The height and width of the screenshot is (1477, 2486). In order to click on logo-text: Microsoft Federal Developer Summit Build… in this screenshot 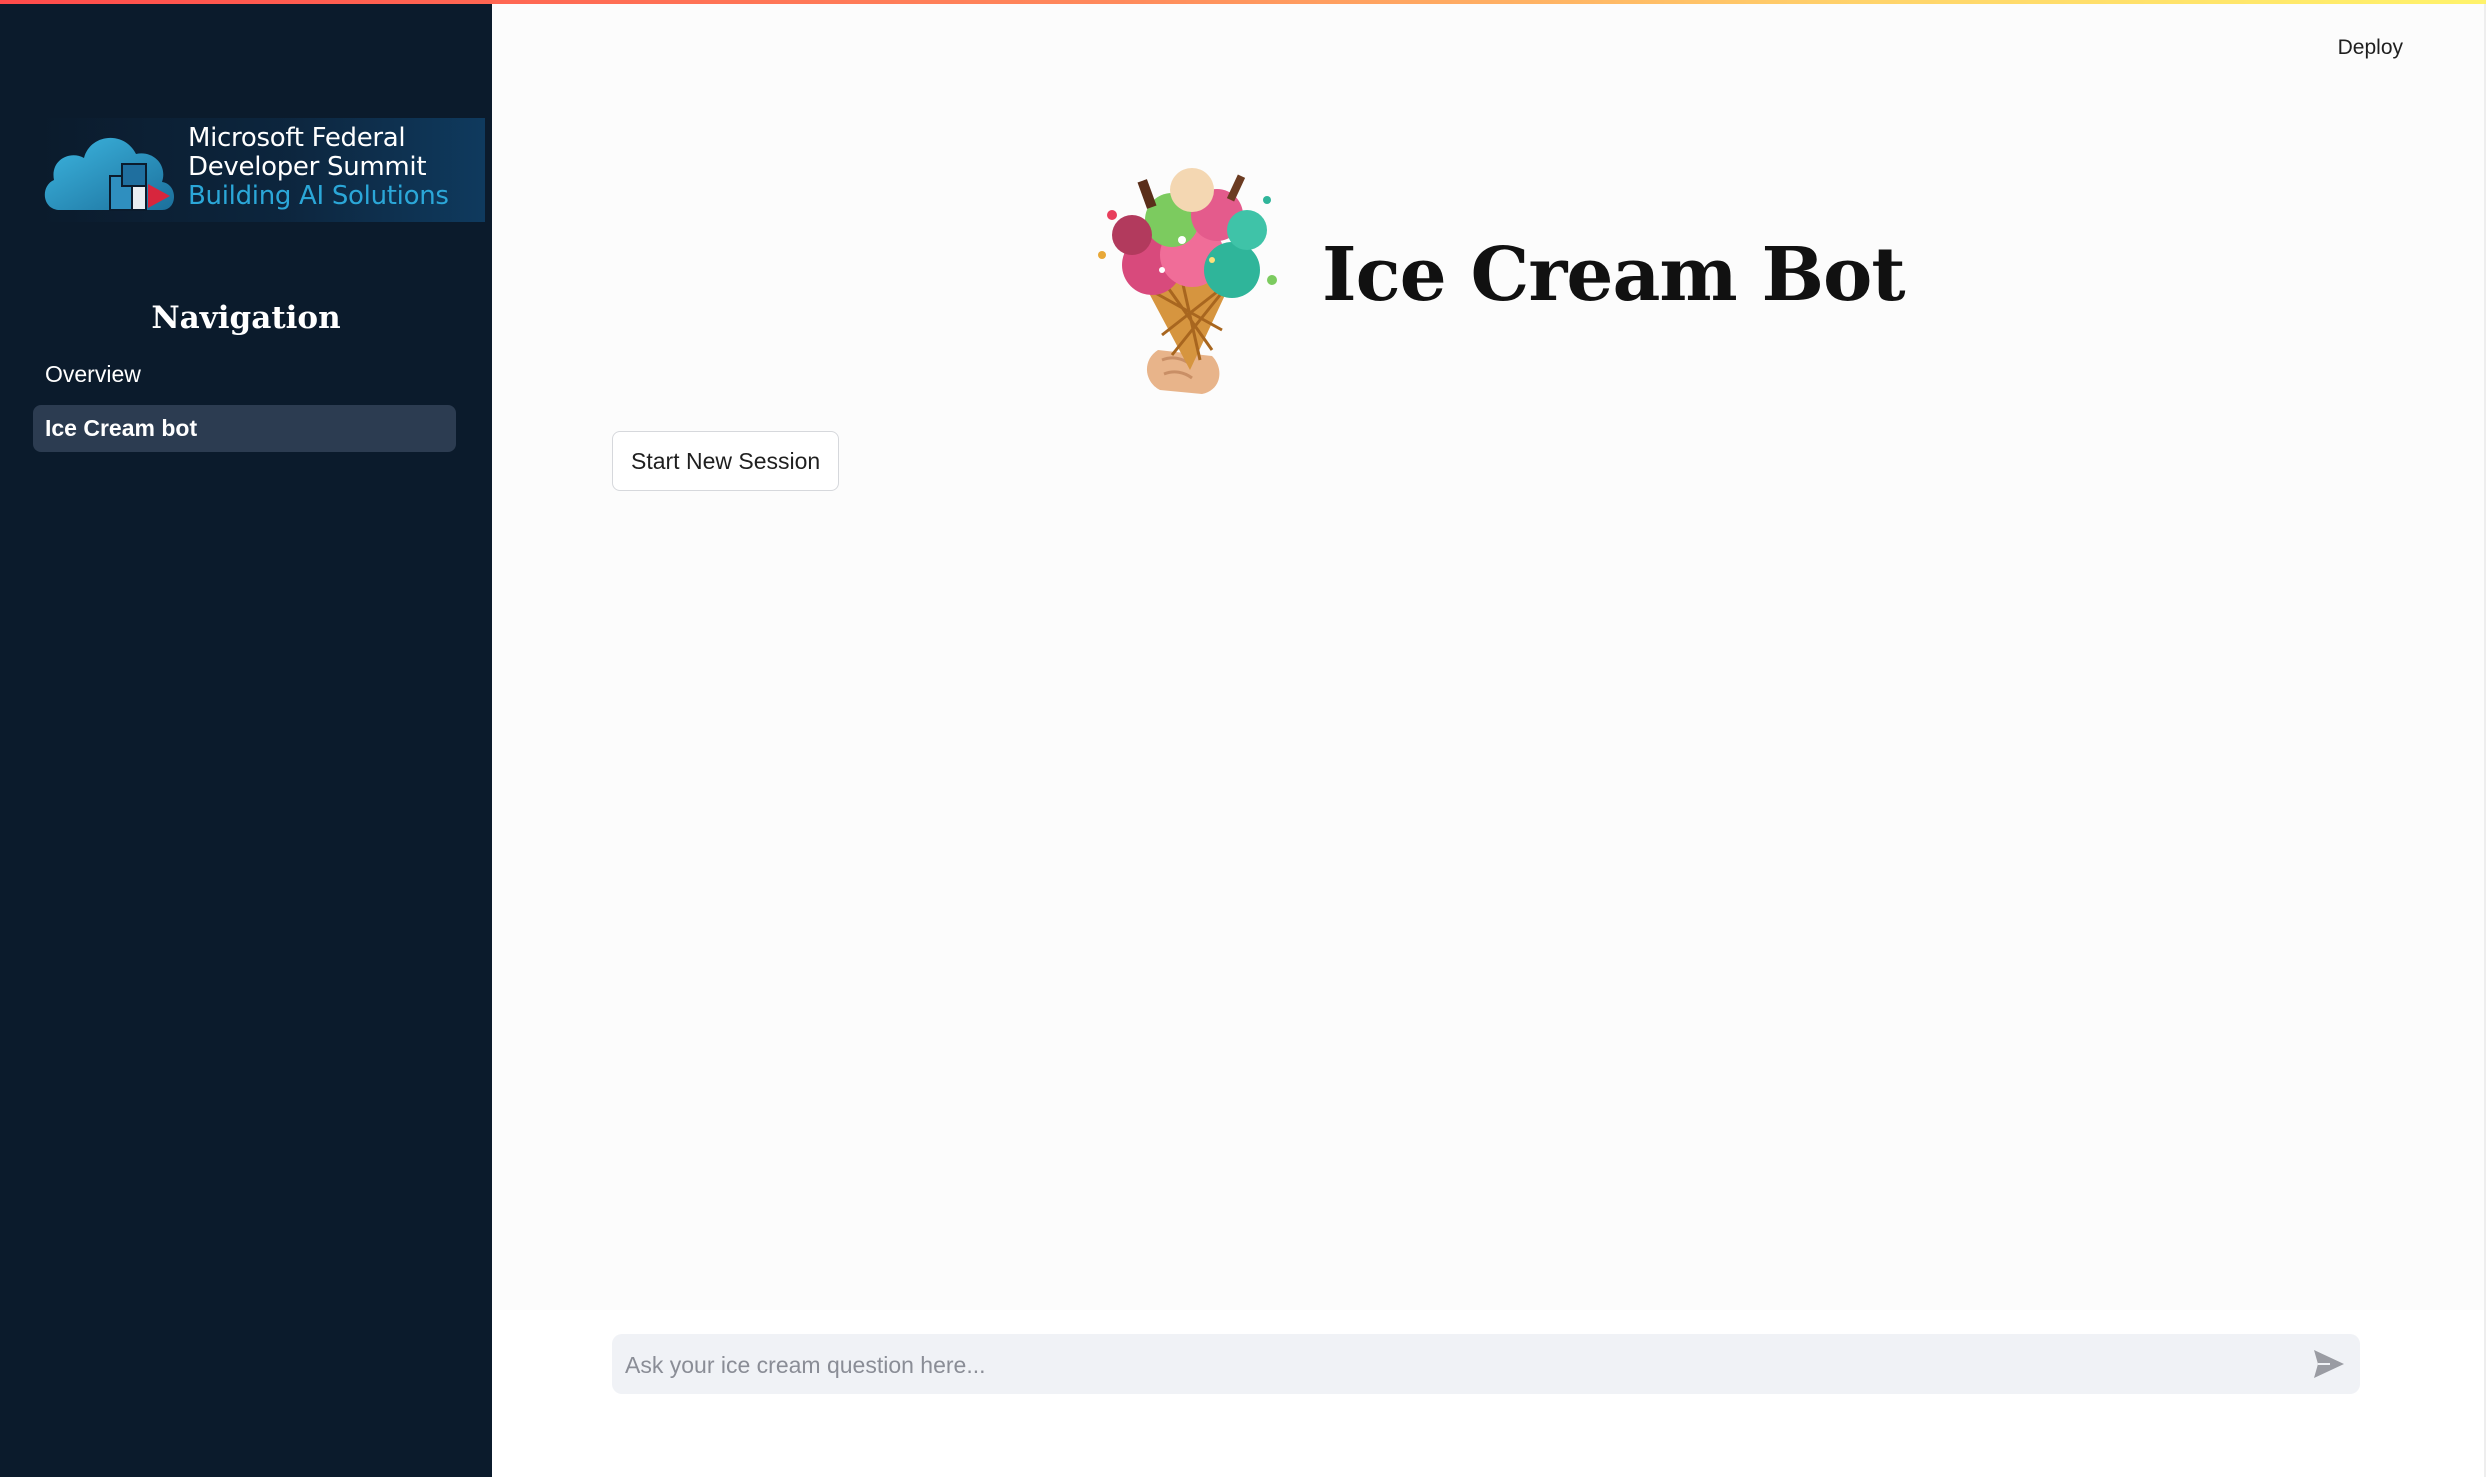, I will do `click(318, 167)`.